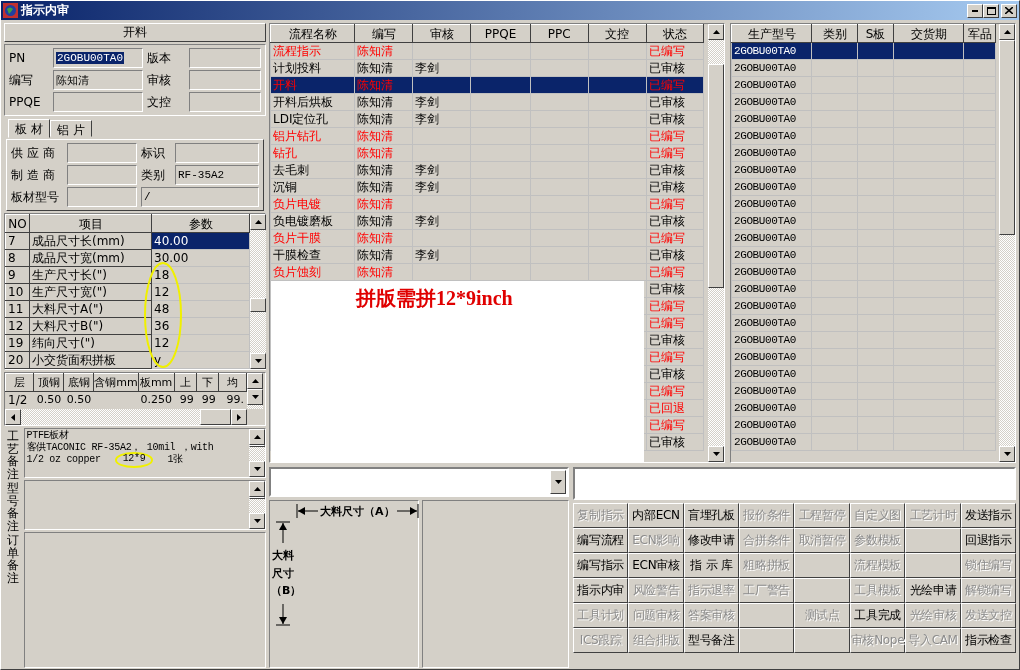  What do you see at coordinates (979, 33) in the screenshot?
I see `column-header: 军品` at bounding box center [979, 33].